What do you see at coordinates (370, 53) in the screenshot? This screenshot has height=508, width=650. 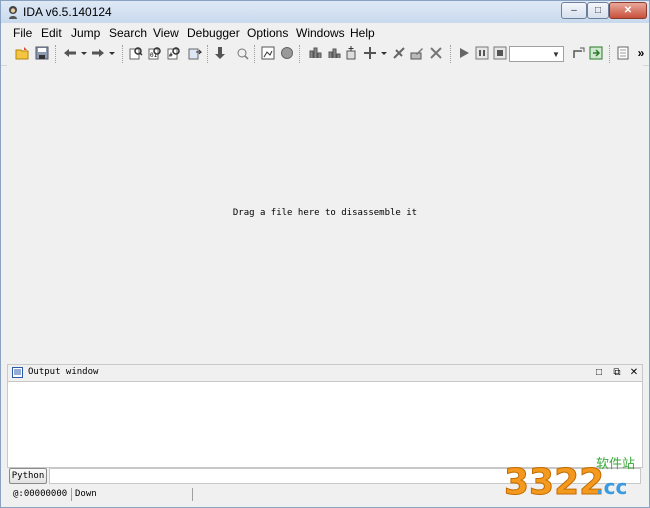 I see `add-segment-icon` at bounding box center [370, 53].